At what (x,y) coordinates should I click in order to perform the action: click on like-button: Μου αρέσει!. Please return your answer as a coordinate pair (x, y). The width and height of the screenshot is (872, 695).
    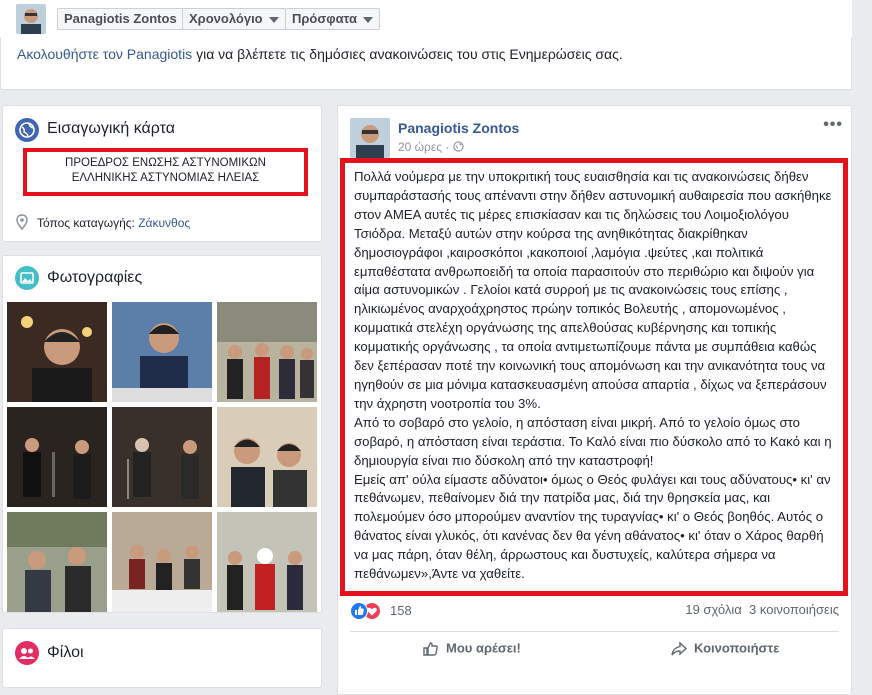
    Looking at the image, I should click on (471, 649).